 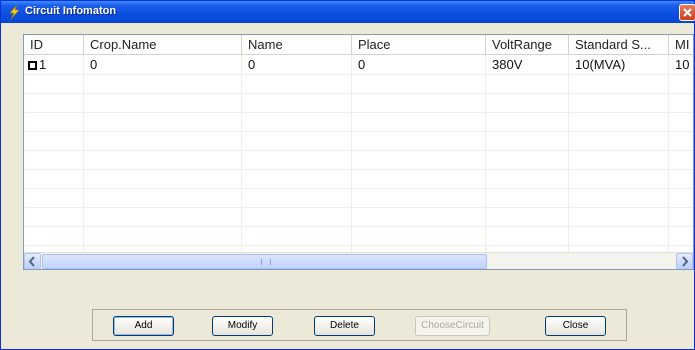 I want to click on horizontal-scrollbar, so click(x=358, y=260).